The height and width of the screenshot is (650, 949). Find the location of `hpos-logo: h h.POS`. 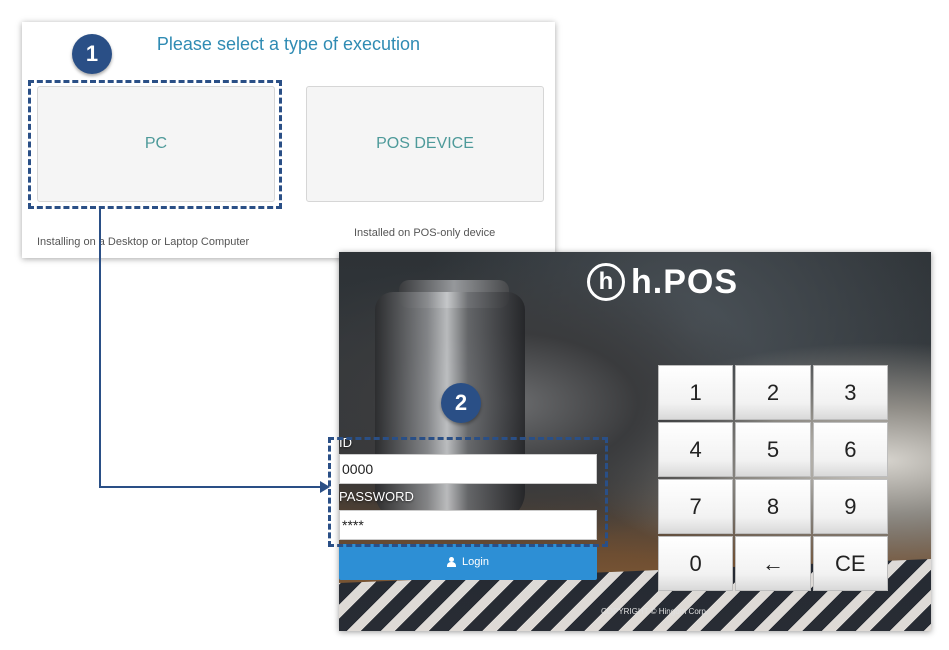

hpos-logo: h h.POS is located at coordinates (662, 282).